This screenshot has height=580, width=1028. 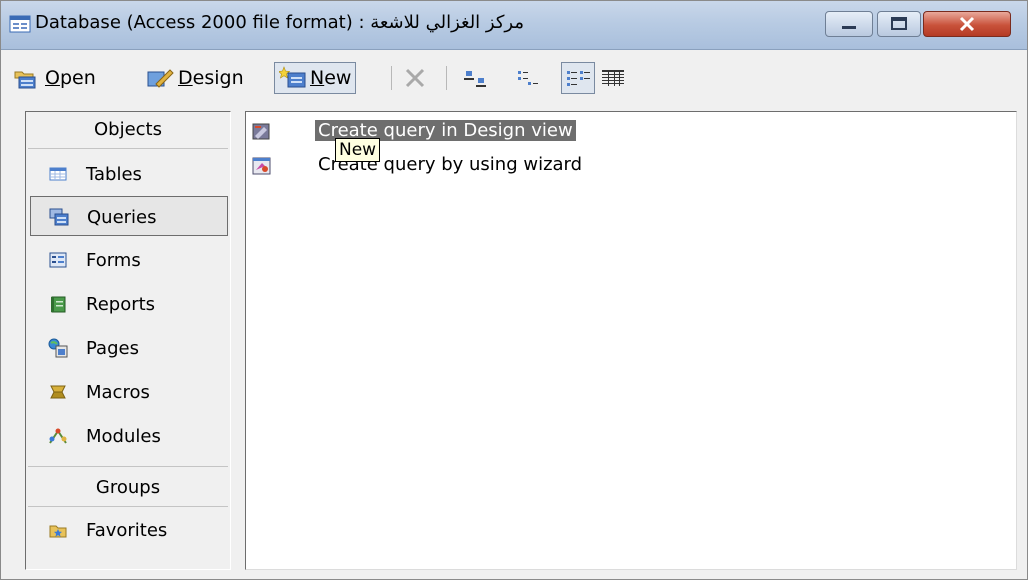 I want to click on design-label-rest: esign, so click(x=218, y=78).